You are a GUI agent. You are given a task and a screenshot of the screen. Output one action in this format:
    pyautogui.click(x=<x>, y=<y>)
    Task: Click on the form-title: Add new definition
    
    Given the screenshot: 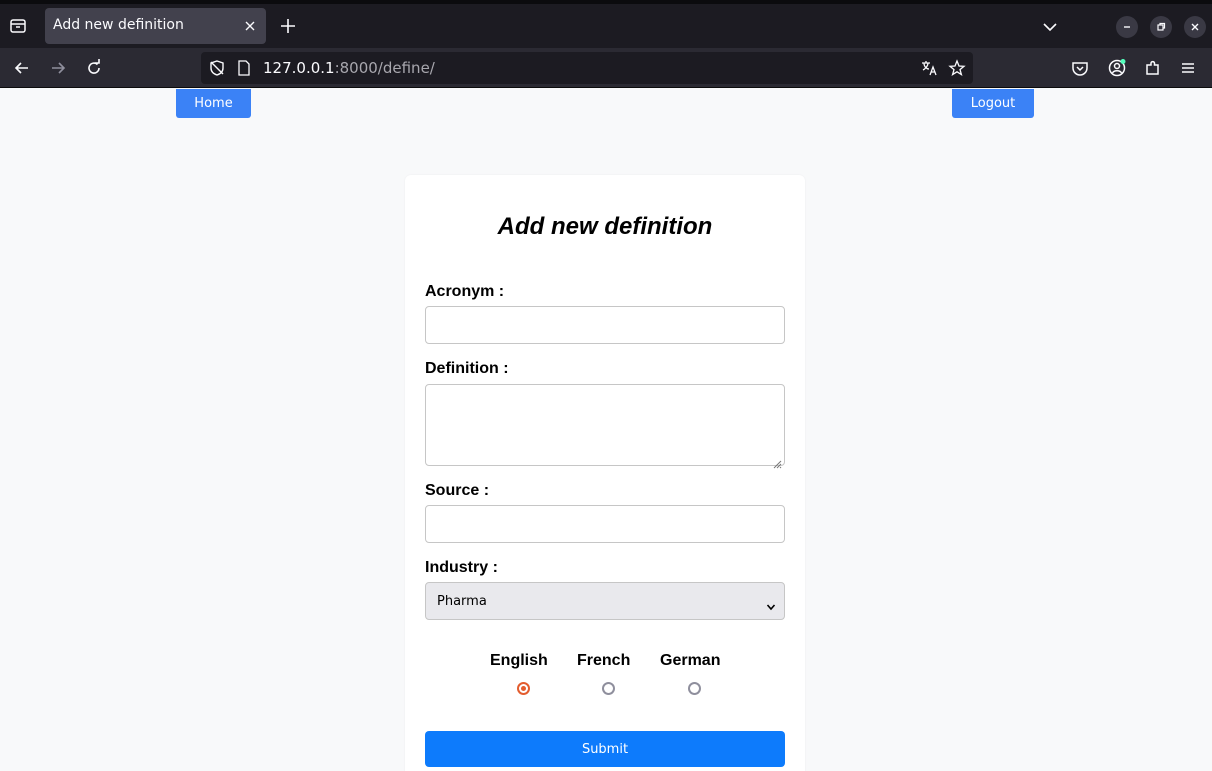 What is the action you would take?
    pyautogui.click(x=605, y=226)
    